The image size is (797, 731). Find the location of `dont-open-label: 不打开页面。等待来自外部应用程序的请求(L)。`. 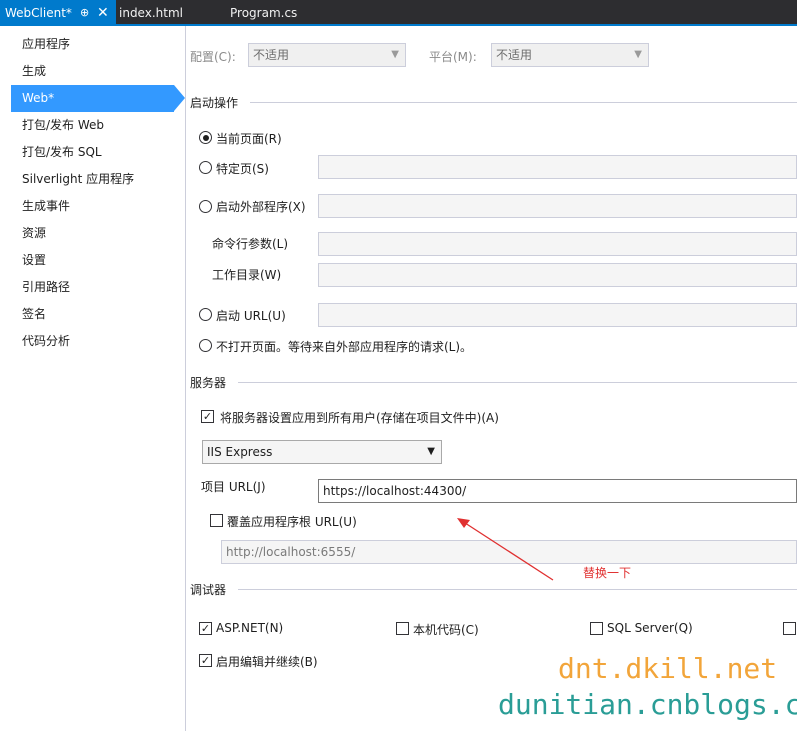

dont-open-label: 不打开页面。等待来自外部应用程序的请求(L)。 is located at coordinates (344, 346).